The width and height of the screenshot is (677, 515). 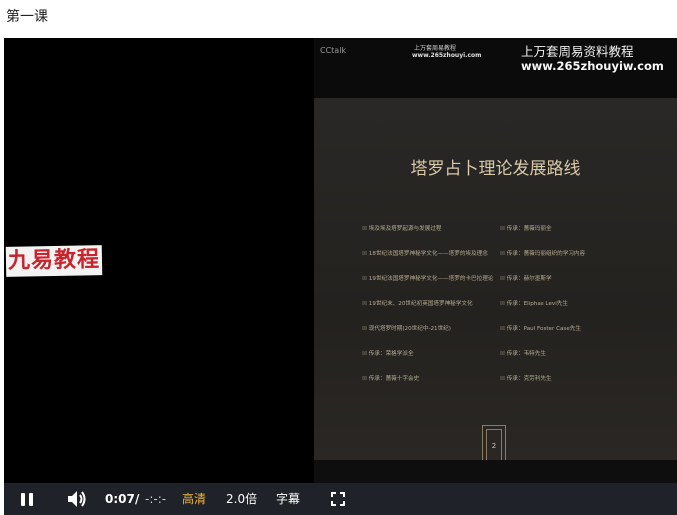 I want to click on slide-left-row: 19世纪法国塔罗神秘学文化——塔罗的卡巴拉理论, so click(x=428, y=278).